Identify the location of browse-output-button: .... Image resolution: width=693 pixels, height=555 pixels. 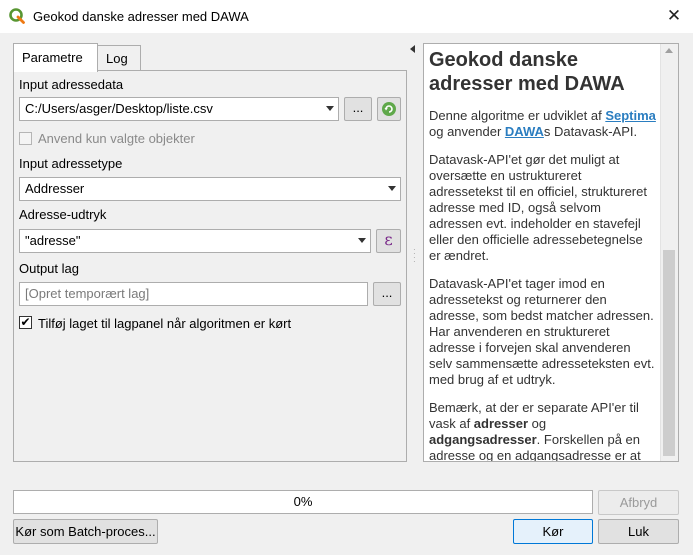
(387, 294).